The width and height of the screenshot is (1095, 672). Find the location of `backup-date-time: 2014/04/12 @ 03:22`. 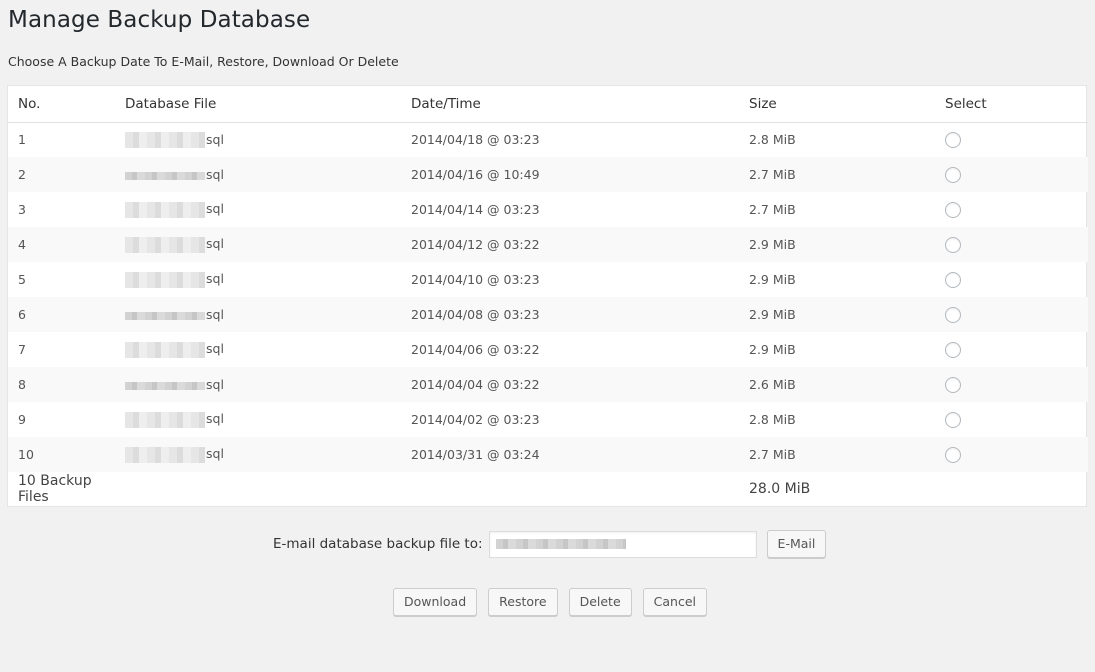

backup-date-time: 2014/04/12 @ 03:22 is located at coordinates (570, 244).